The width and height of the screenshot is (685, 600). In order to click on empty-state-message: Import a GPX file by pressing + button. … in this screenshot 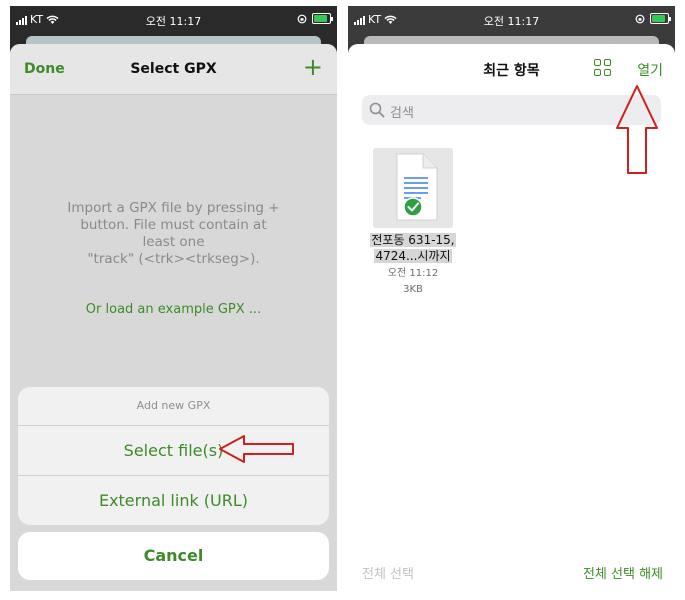, I will do `click(173, 234)`.